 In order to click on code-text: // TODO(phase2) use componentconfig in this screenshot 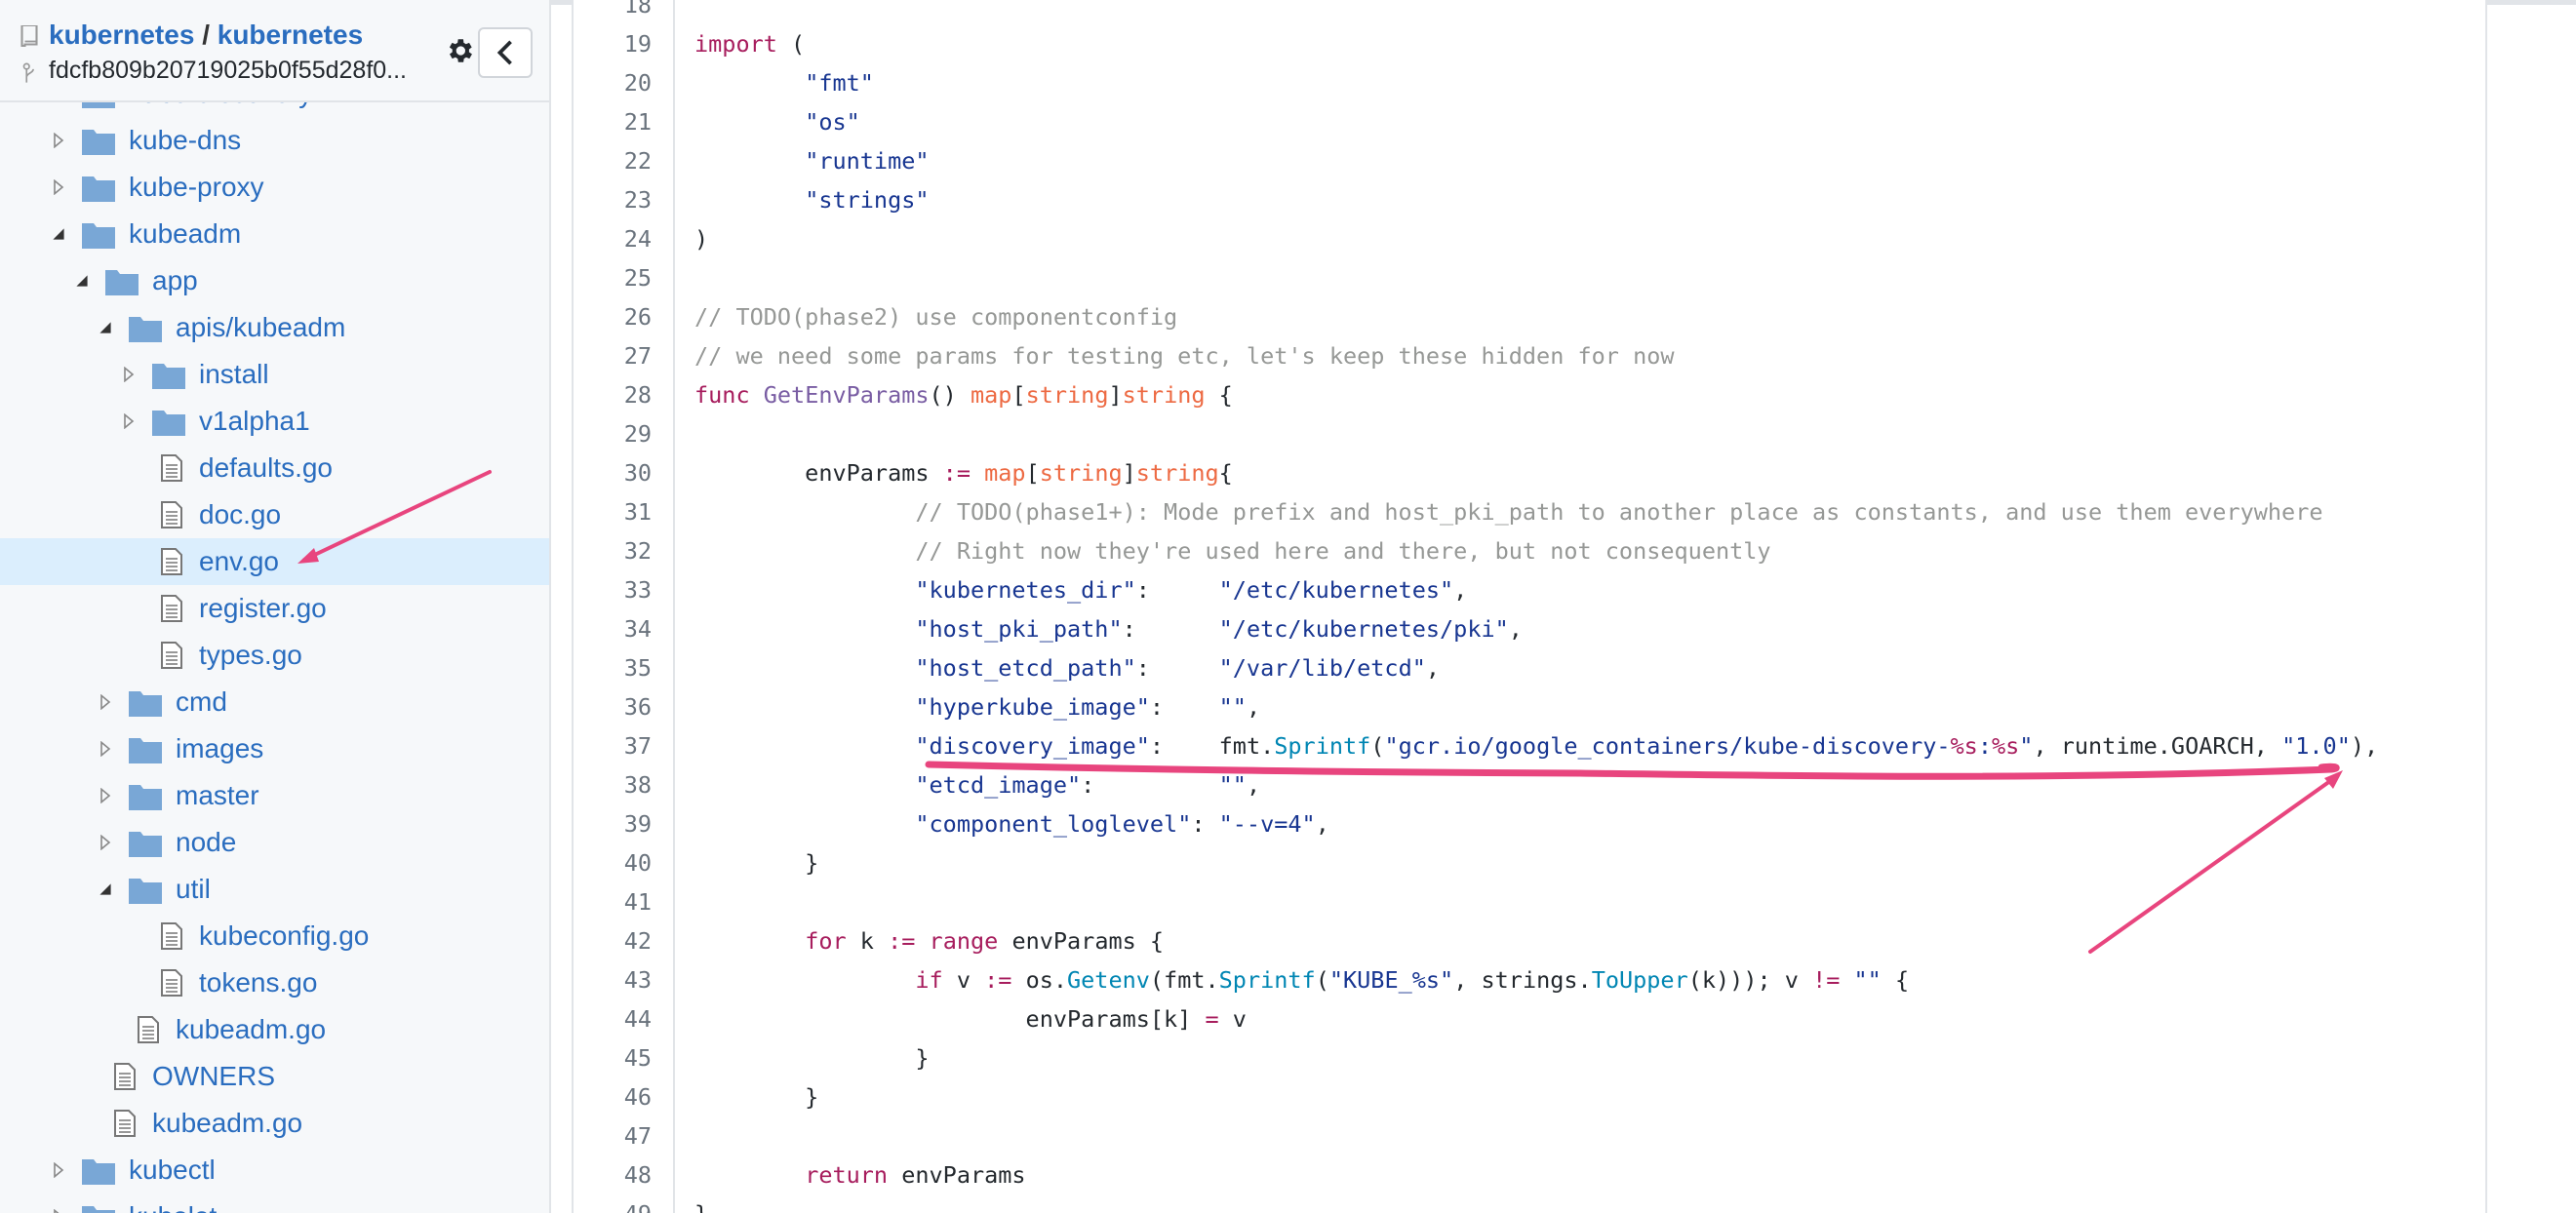, I will do `click(936, 317)`.